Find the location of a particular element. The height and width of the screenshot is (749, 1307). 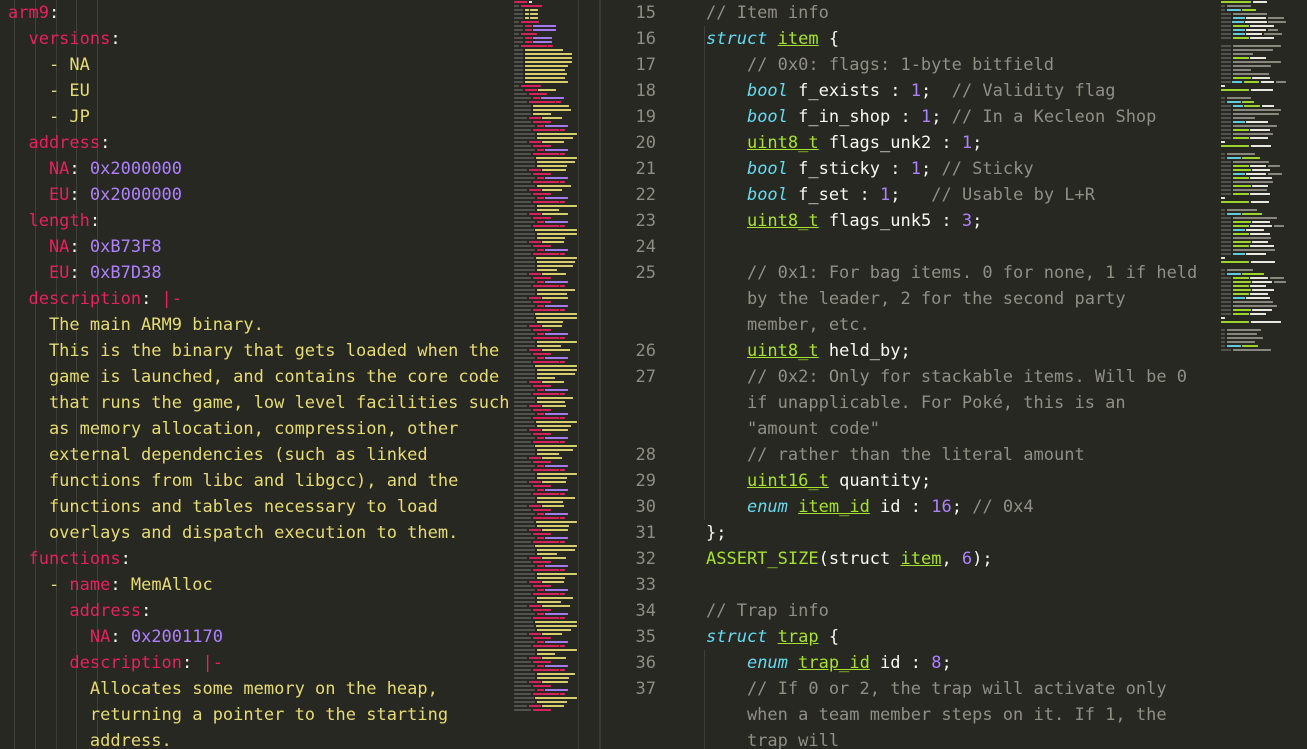

yaml-line-content: - NA is located at coordinates (300, 65).